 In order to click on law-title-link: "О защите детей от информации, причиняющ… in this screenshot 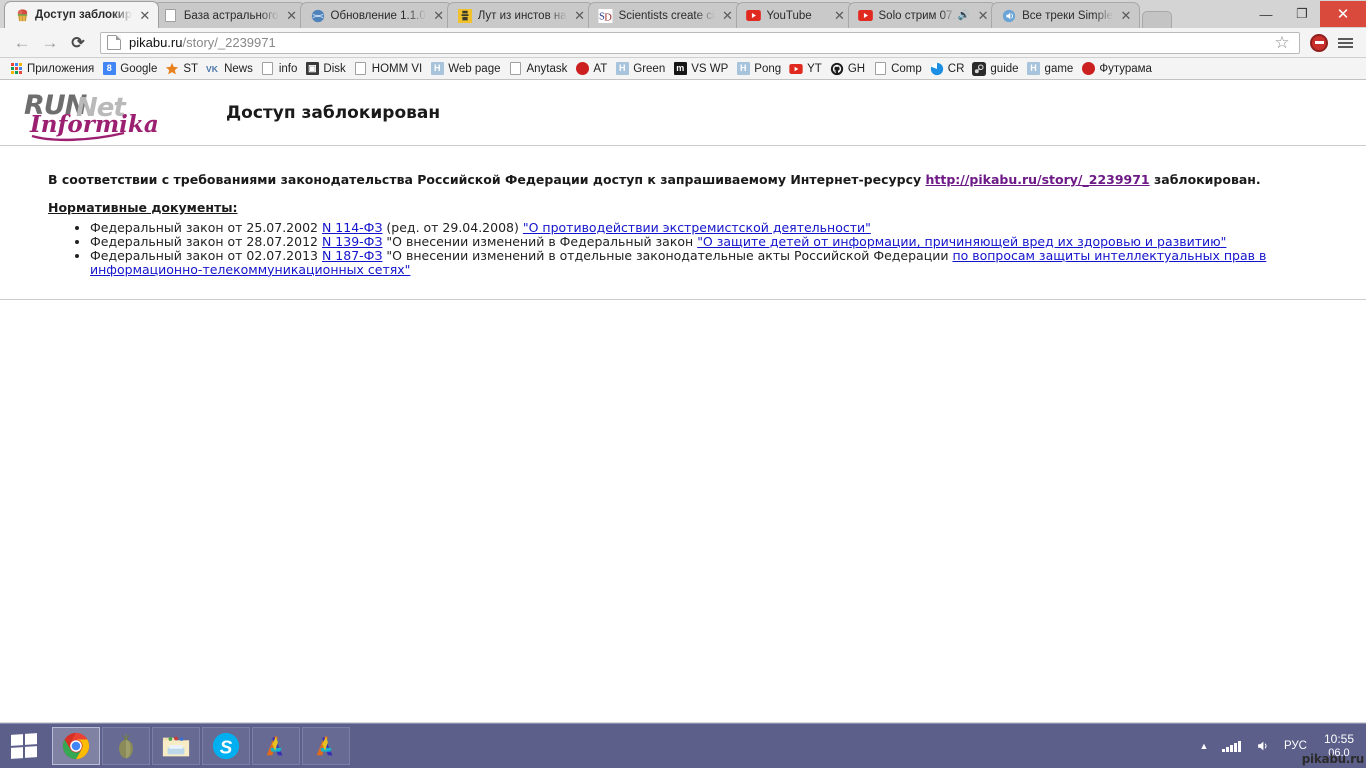, I will do `click(961, 241)`.